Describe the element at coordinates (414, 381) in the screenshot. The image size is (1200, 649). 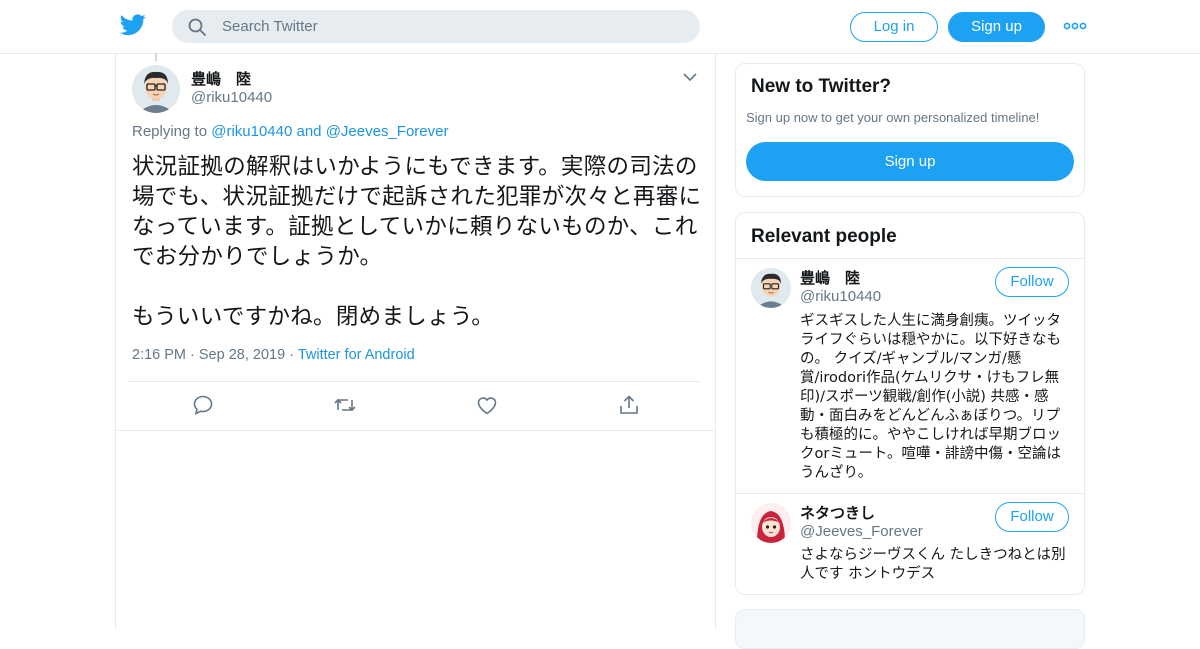
I see `action-divider` at that location.